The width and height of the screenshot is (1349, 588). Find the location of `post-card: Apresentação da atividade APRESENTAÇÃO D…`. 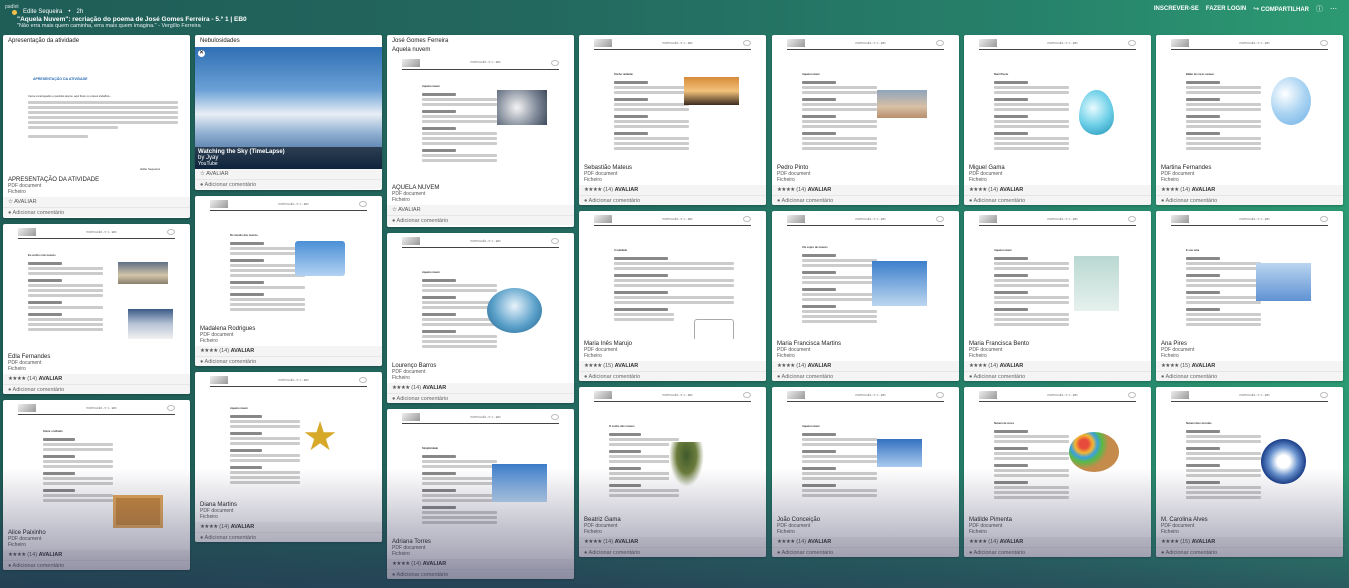

post-card: Apresentação da atividade APRESENTAÇÃO D… is located at coordinates (96, 126).